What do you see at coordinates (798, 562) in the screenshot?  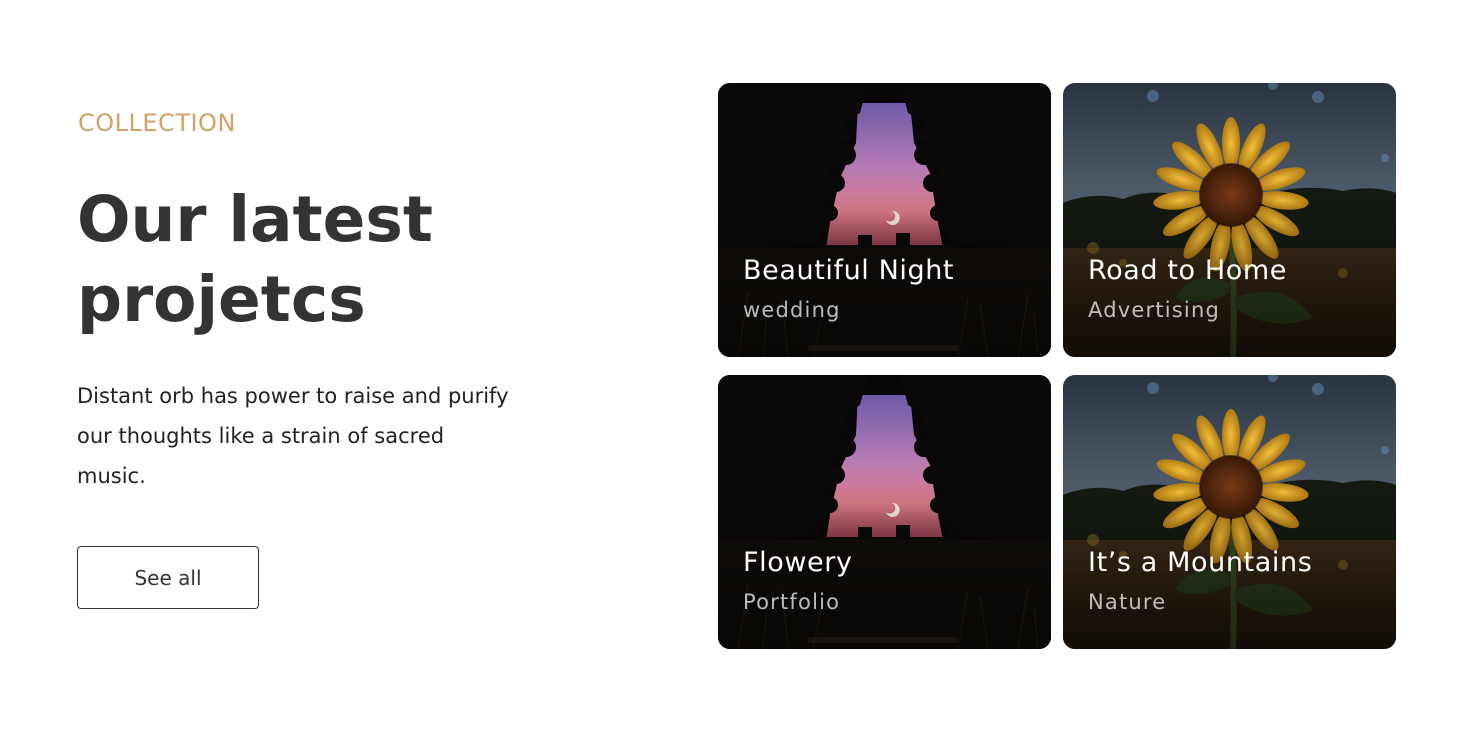 I see `card-title: Flowery` at bounding box center [798, 562].